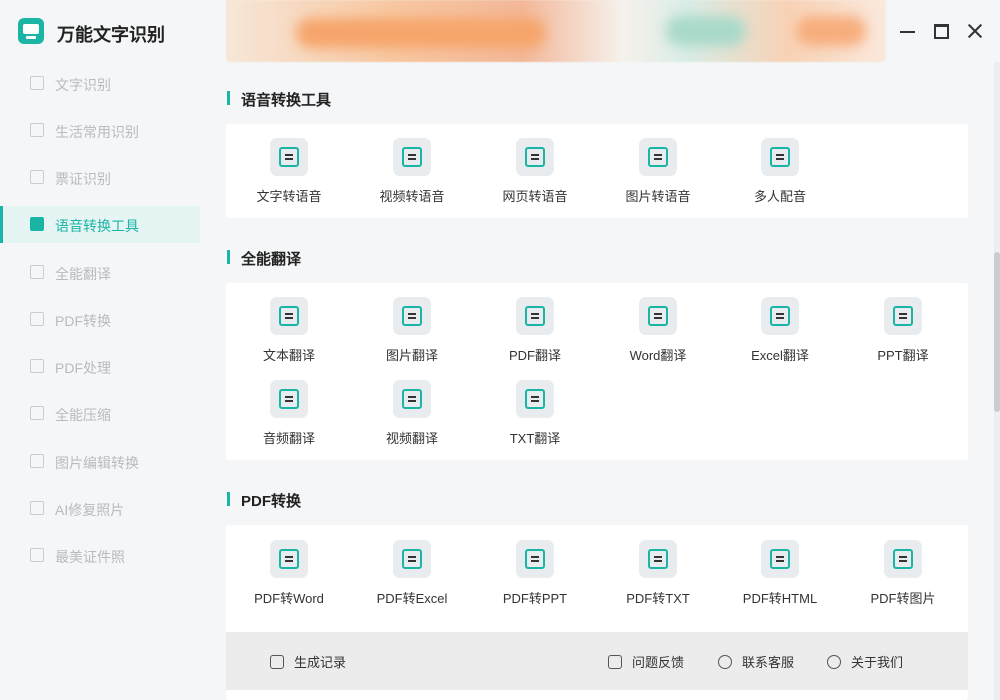 Image resolution: width=1000 pixels, height=700 pixels. I want to click on about-button: 关于我们, so click(865, 661).